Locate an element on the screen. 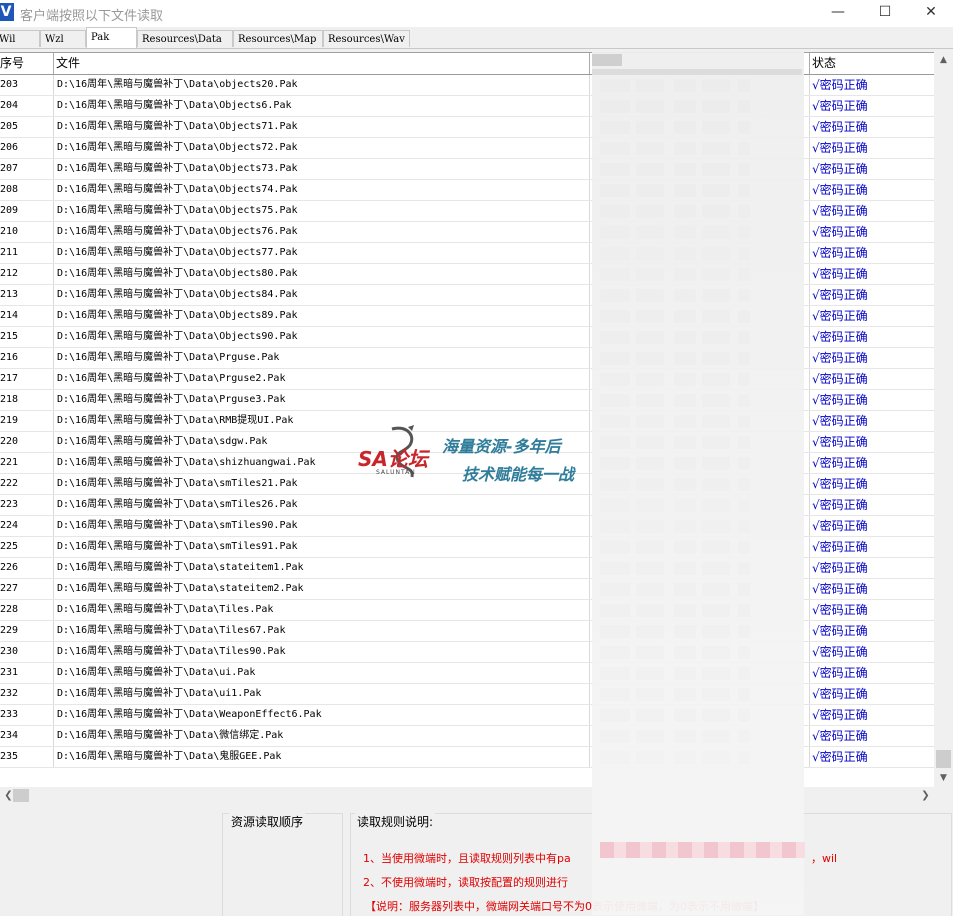  table-row: 229 D:\16周年\黑暗与魔兽补丁\Data\Tiles67.Pak √密码正确 is located at coordinates (467, 631).